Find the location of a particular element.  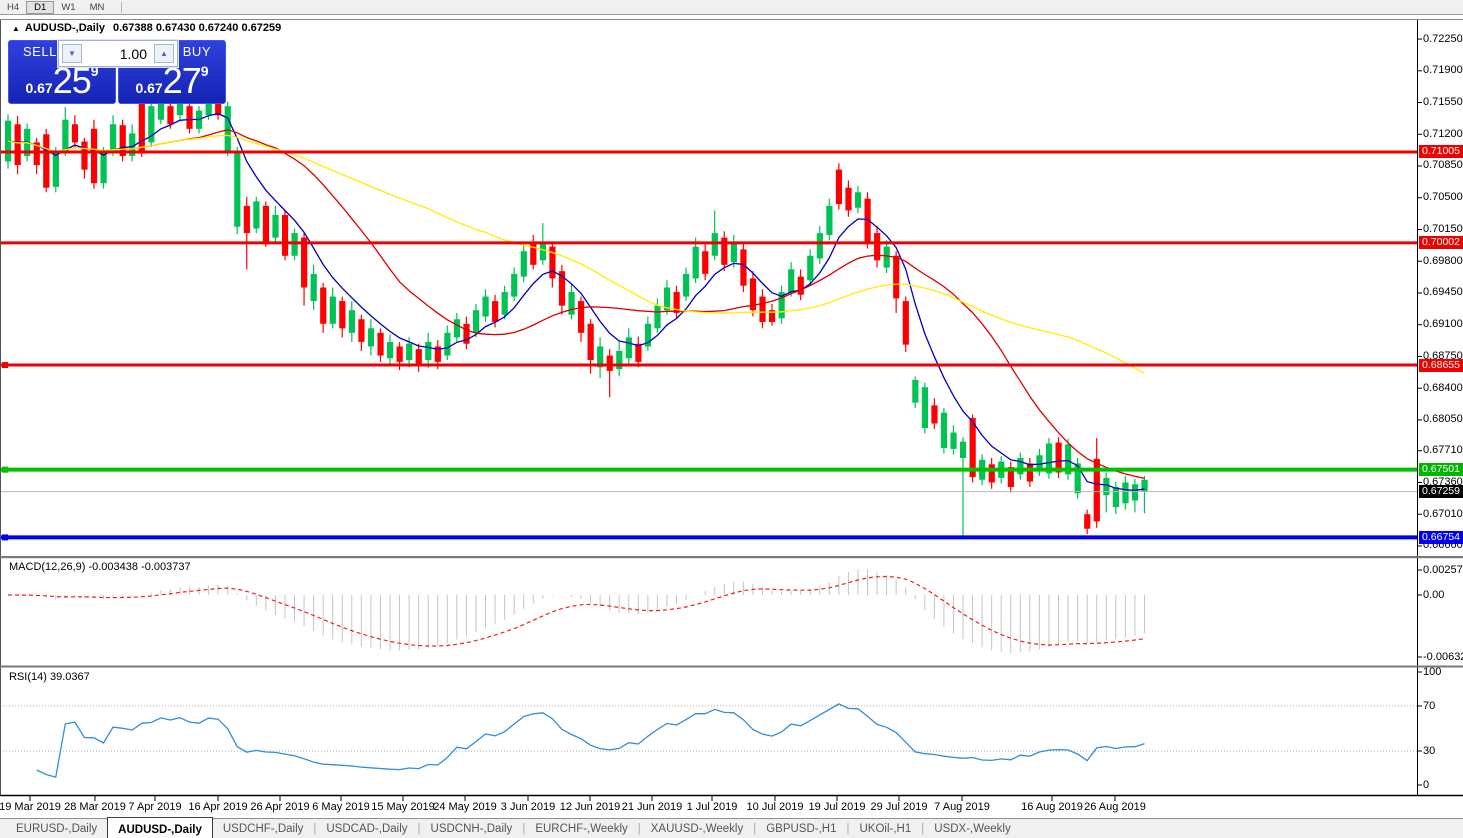

timeframe-w1-button: W1 is located at coordinates (68, 7).